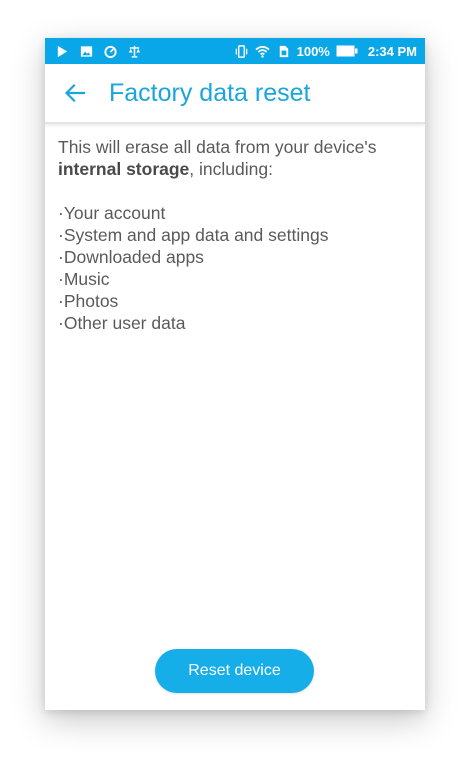 Image resolution: width=474 pixels, height=758 pixels. Describe the element at coordinates (112, 213) in the screenshot. I see `list-item: ·Your account` at that location.